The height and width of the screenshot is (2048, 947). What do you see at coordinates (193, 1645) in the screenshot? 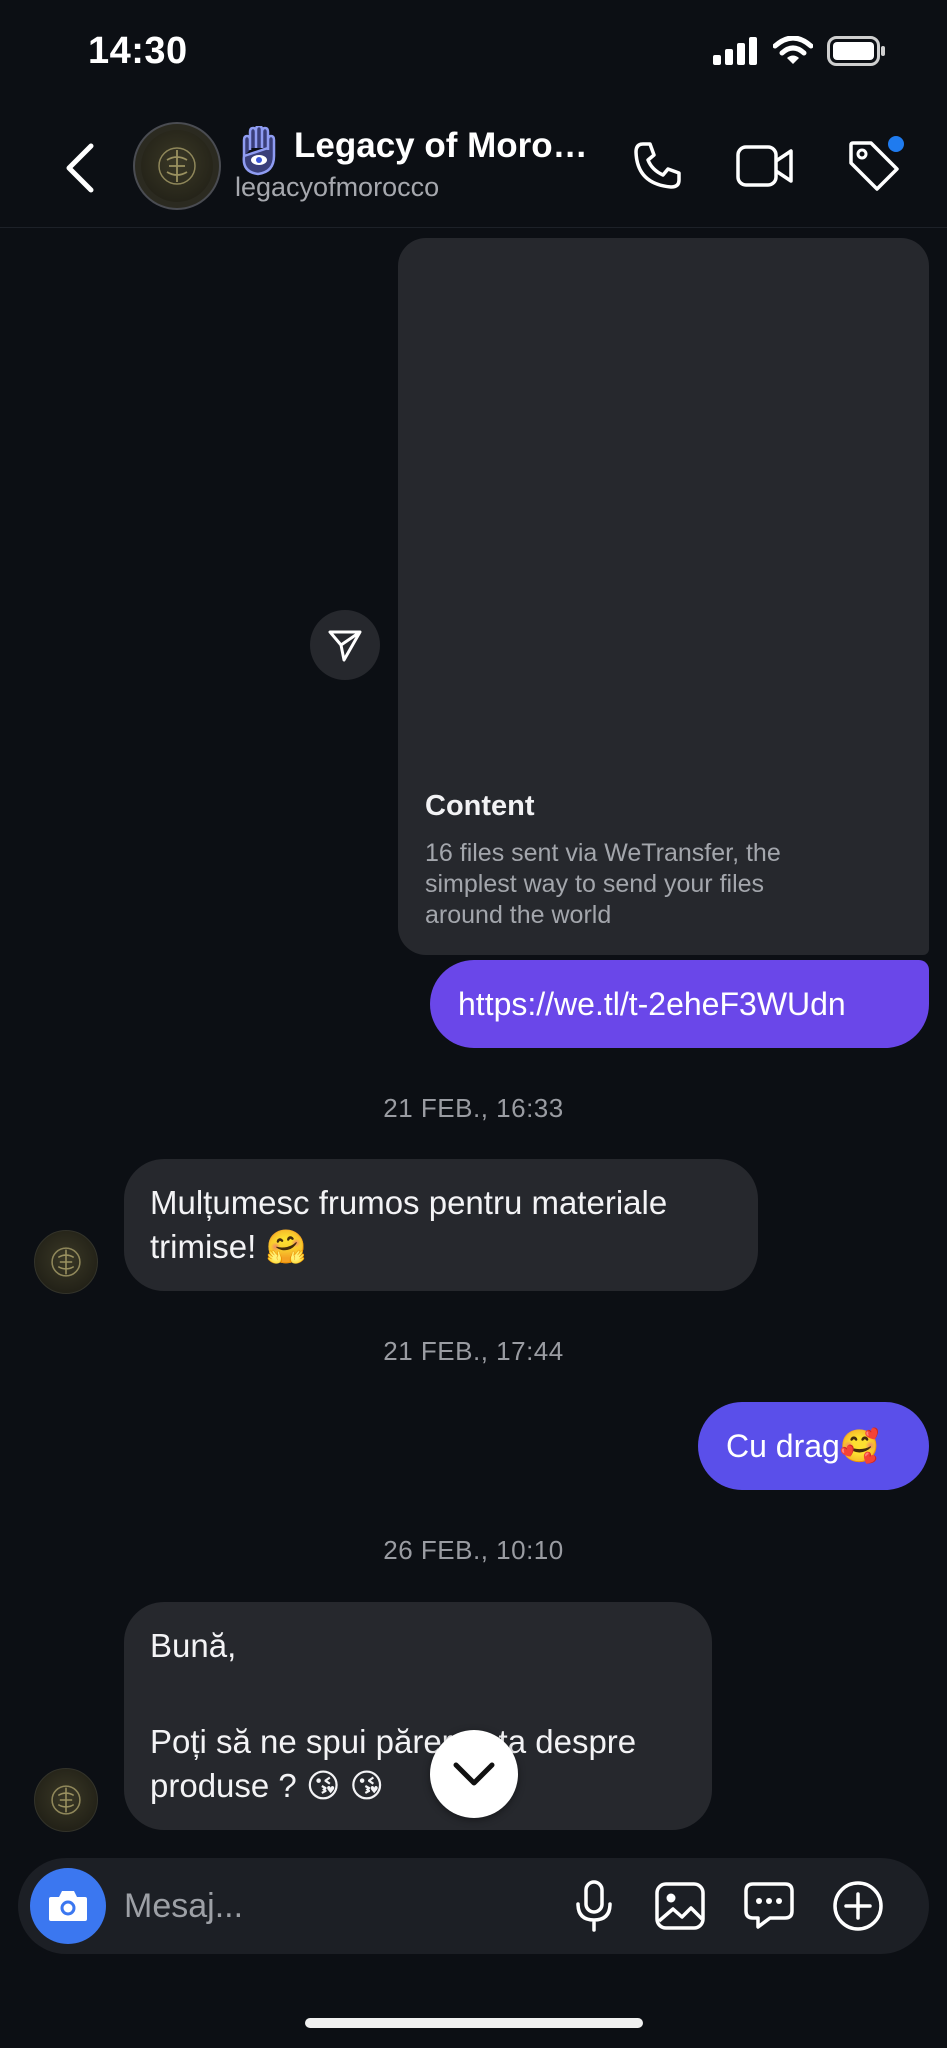
I see `message-text: Bună,` at bounding box center [193, 1645].